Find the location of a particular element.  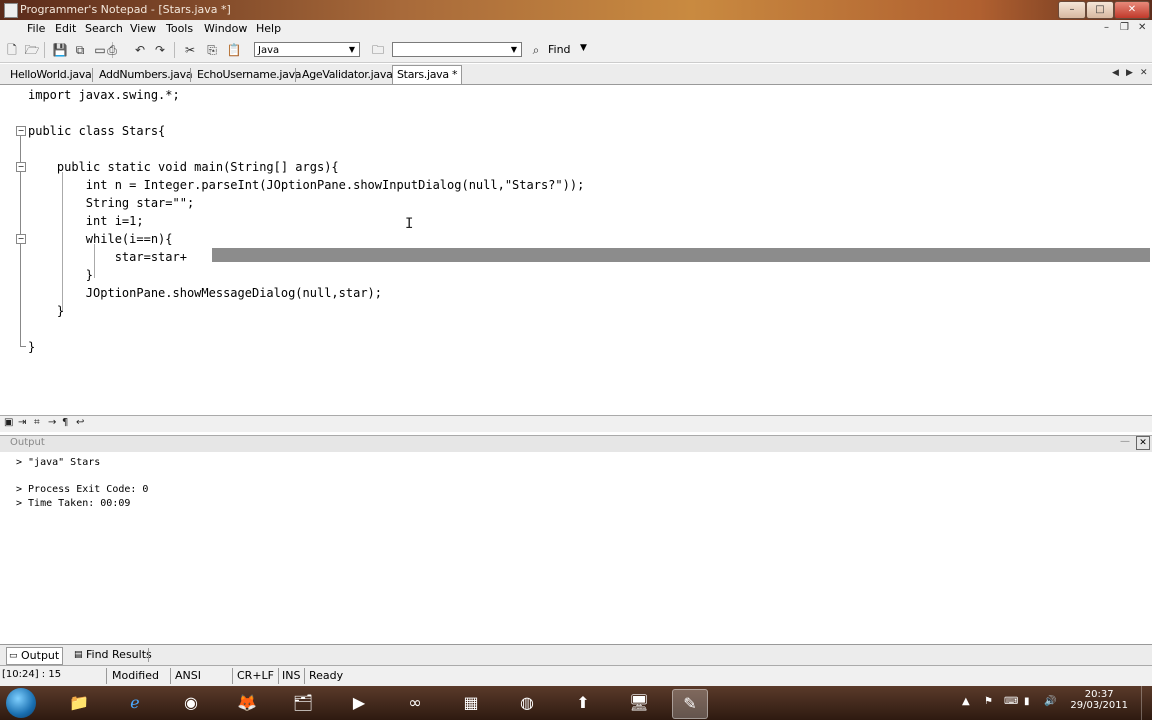

wrap-icon: ↩ is located at coordinates (80, 422).